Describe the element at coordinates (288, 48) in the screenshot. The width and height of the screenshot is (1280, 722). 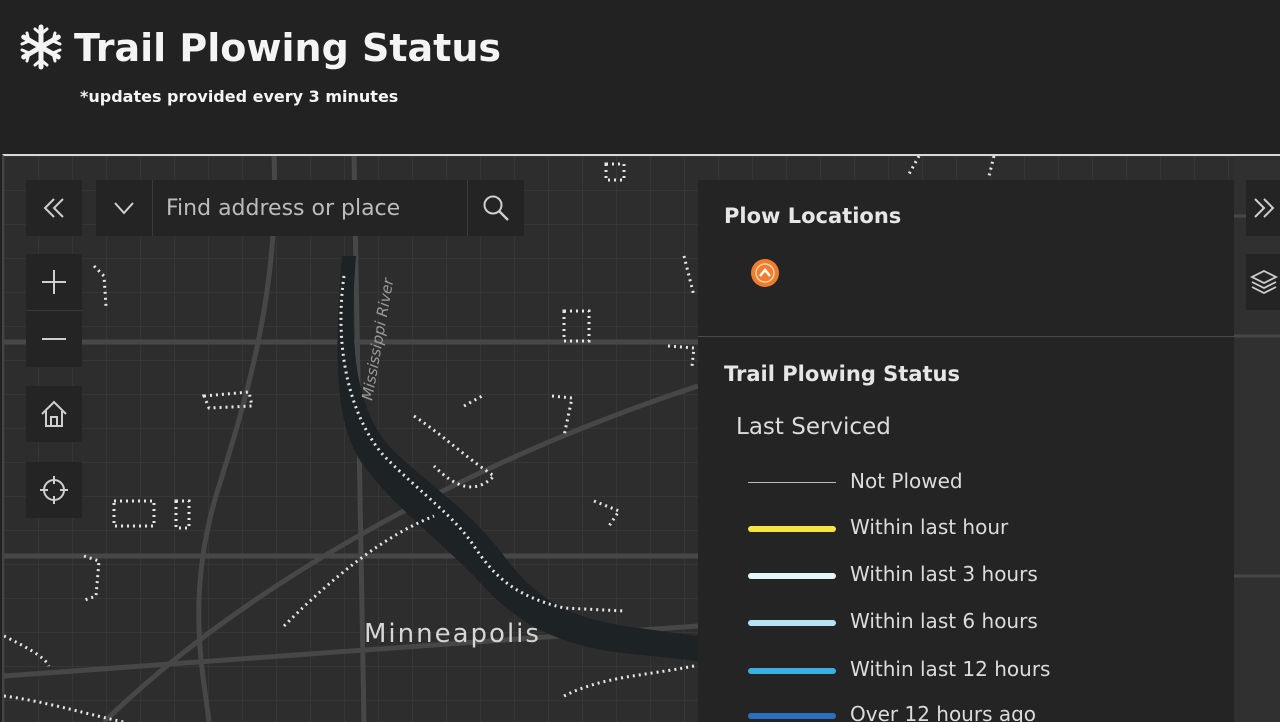
I see `page-title: Trail Plowing Status` at that location.